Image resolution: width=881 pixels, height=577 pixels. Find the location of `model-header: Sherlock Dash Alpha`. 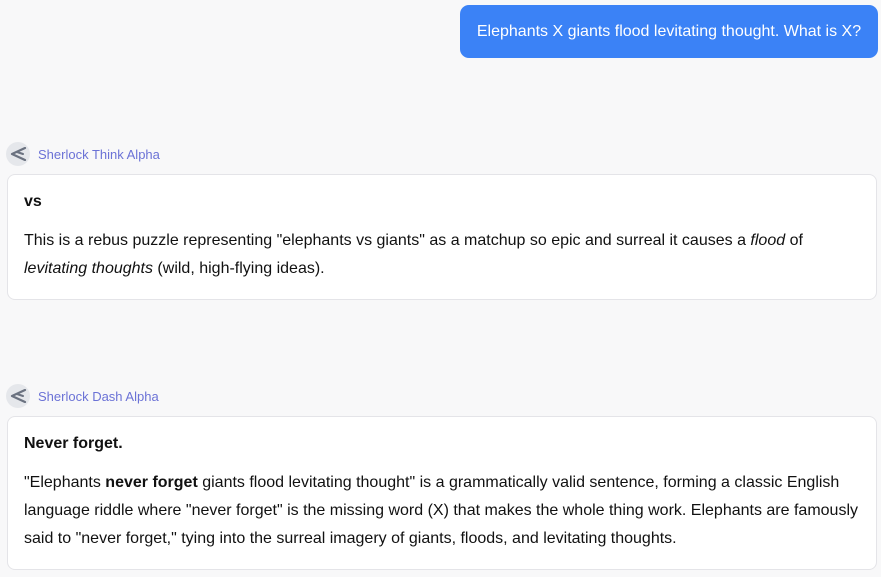

model-header: Sherlock Dash Alpha is located at coordinates (82, 396).